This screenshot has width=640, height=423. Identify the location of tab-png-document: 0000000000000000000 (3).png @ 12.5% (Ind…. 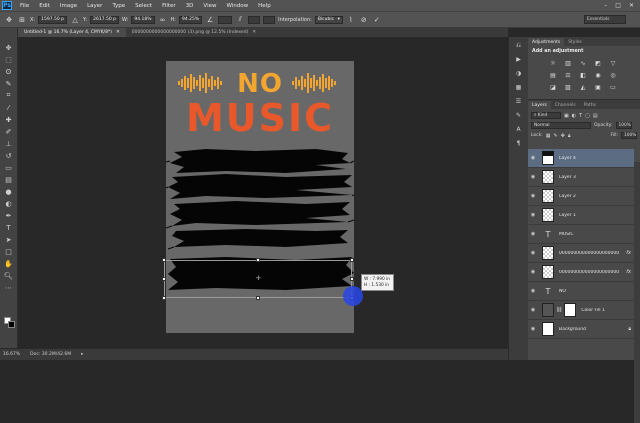
(194, 32).